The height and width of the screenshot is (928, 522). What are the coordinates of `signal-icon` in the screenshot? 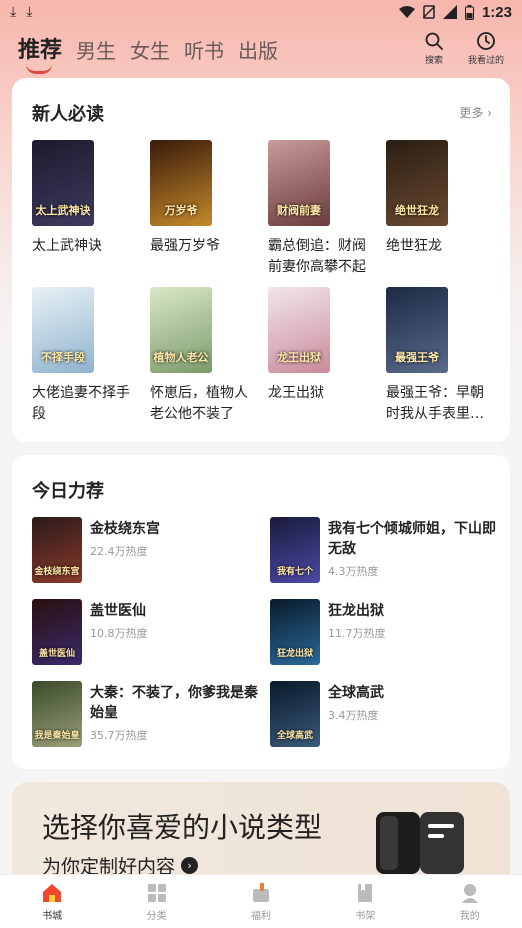 It's located at (449, 12).